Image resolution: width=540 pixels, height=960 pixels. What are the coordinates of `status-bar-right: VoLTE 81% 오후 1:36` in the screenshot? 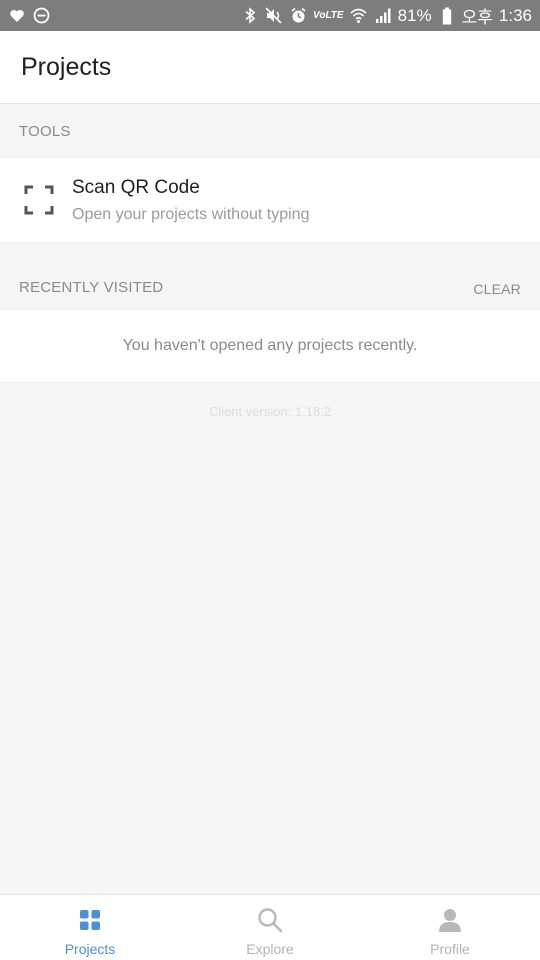 It's located at (386, 15).